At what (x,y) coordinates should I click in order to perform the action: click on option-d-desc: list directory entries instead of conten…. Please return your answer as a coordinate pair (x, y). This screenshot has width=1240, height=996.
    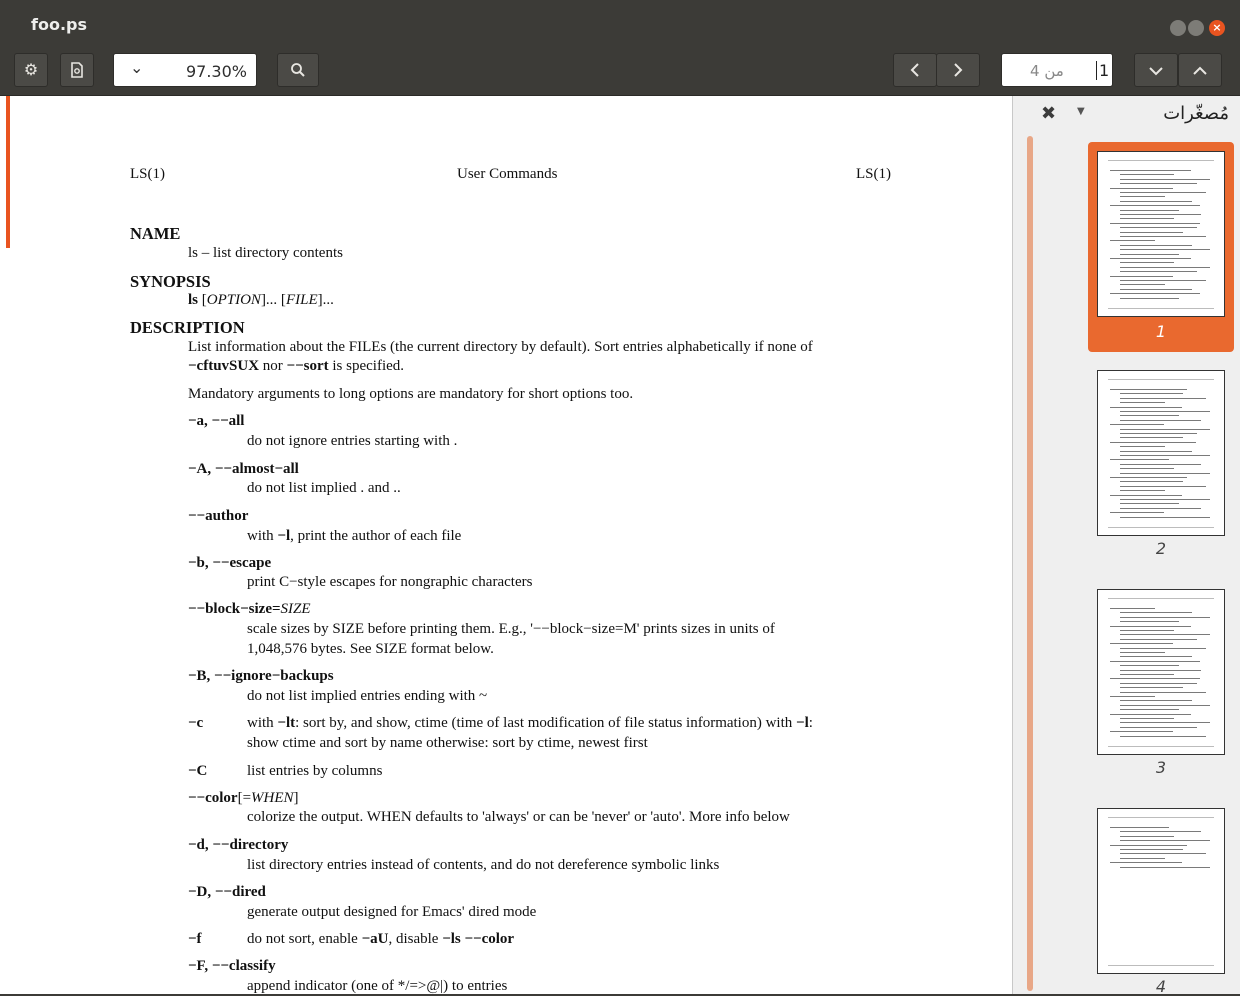
    Looking at the image, I should click on (483, 865).